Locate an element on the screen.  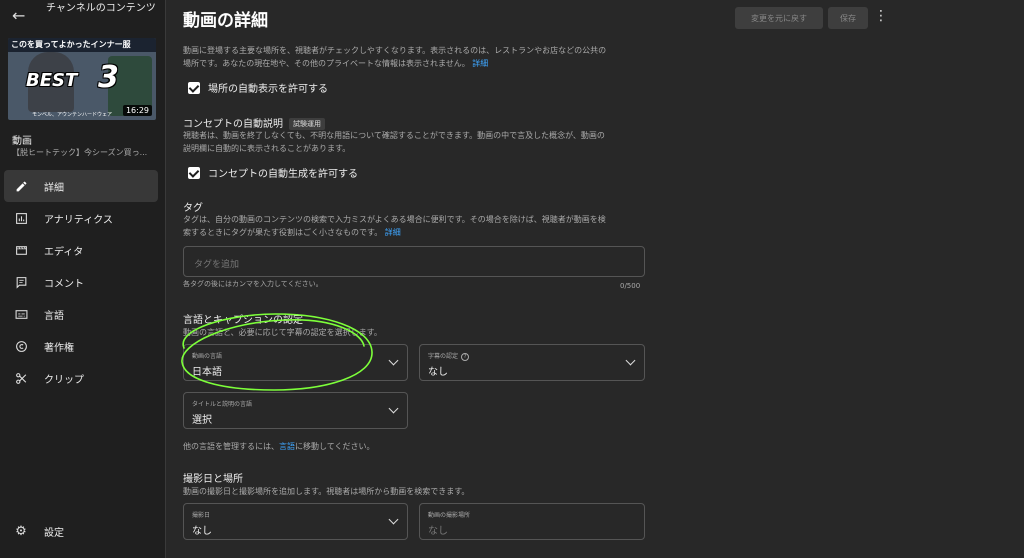
comment-icon is located at coordinates (21, 282).